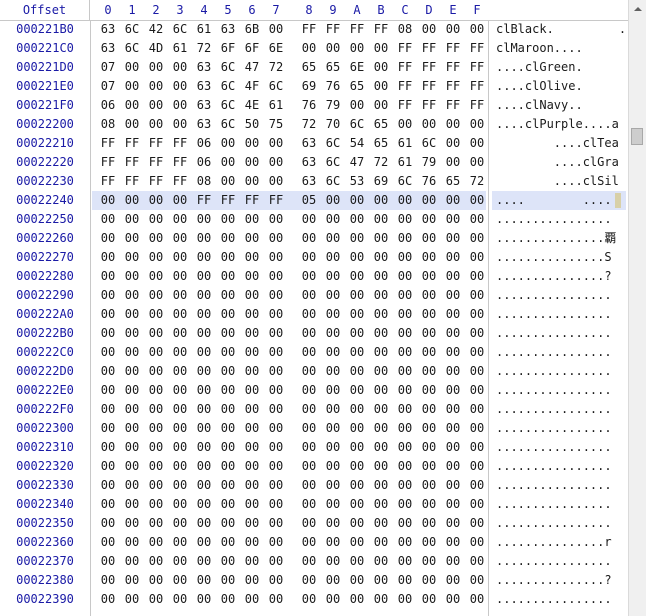  I want to click on hex-byte: 07, so click(108, 86).